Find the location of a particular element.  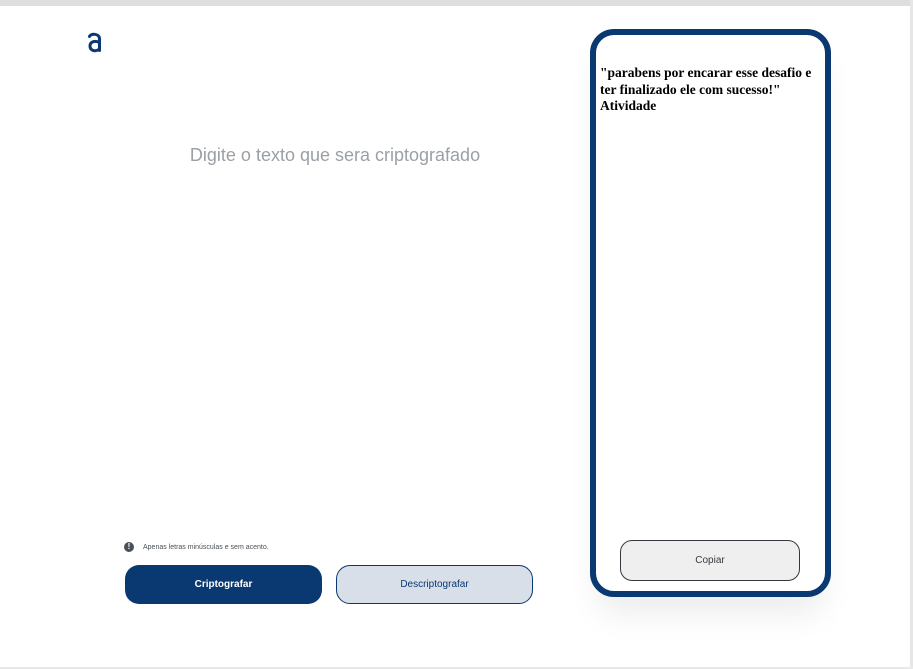

info-icon: ! is located at coordinates (129, 547).